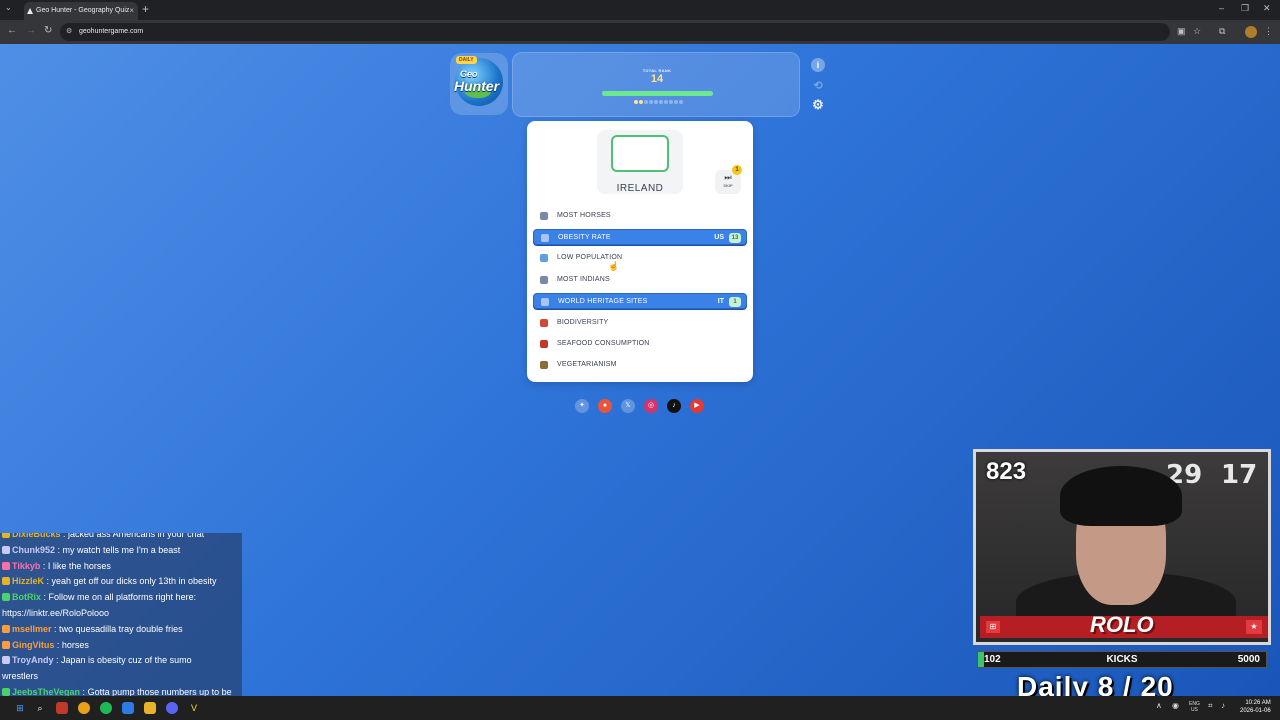 Image resolution: width=1280 pixels, height=720 pixels. I want to click on clock-time: 10:26 AM, so click(1258, 703).